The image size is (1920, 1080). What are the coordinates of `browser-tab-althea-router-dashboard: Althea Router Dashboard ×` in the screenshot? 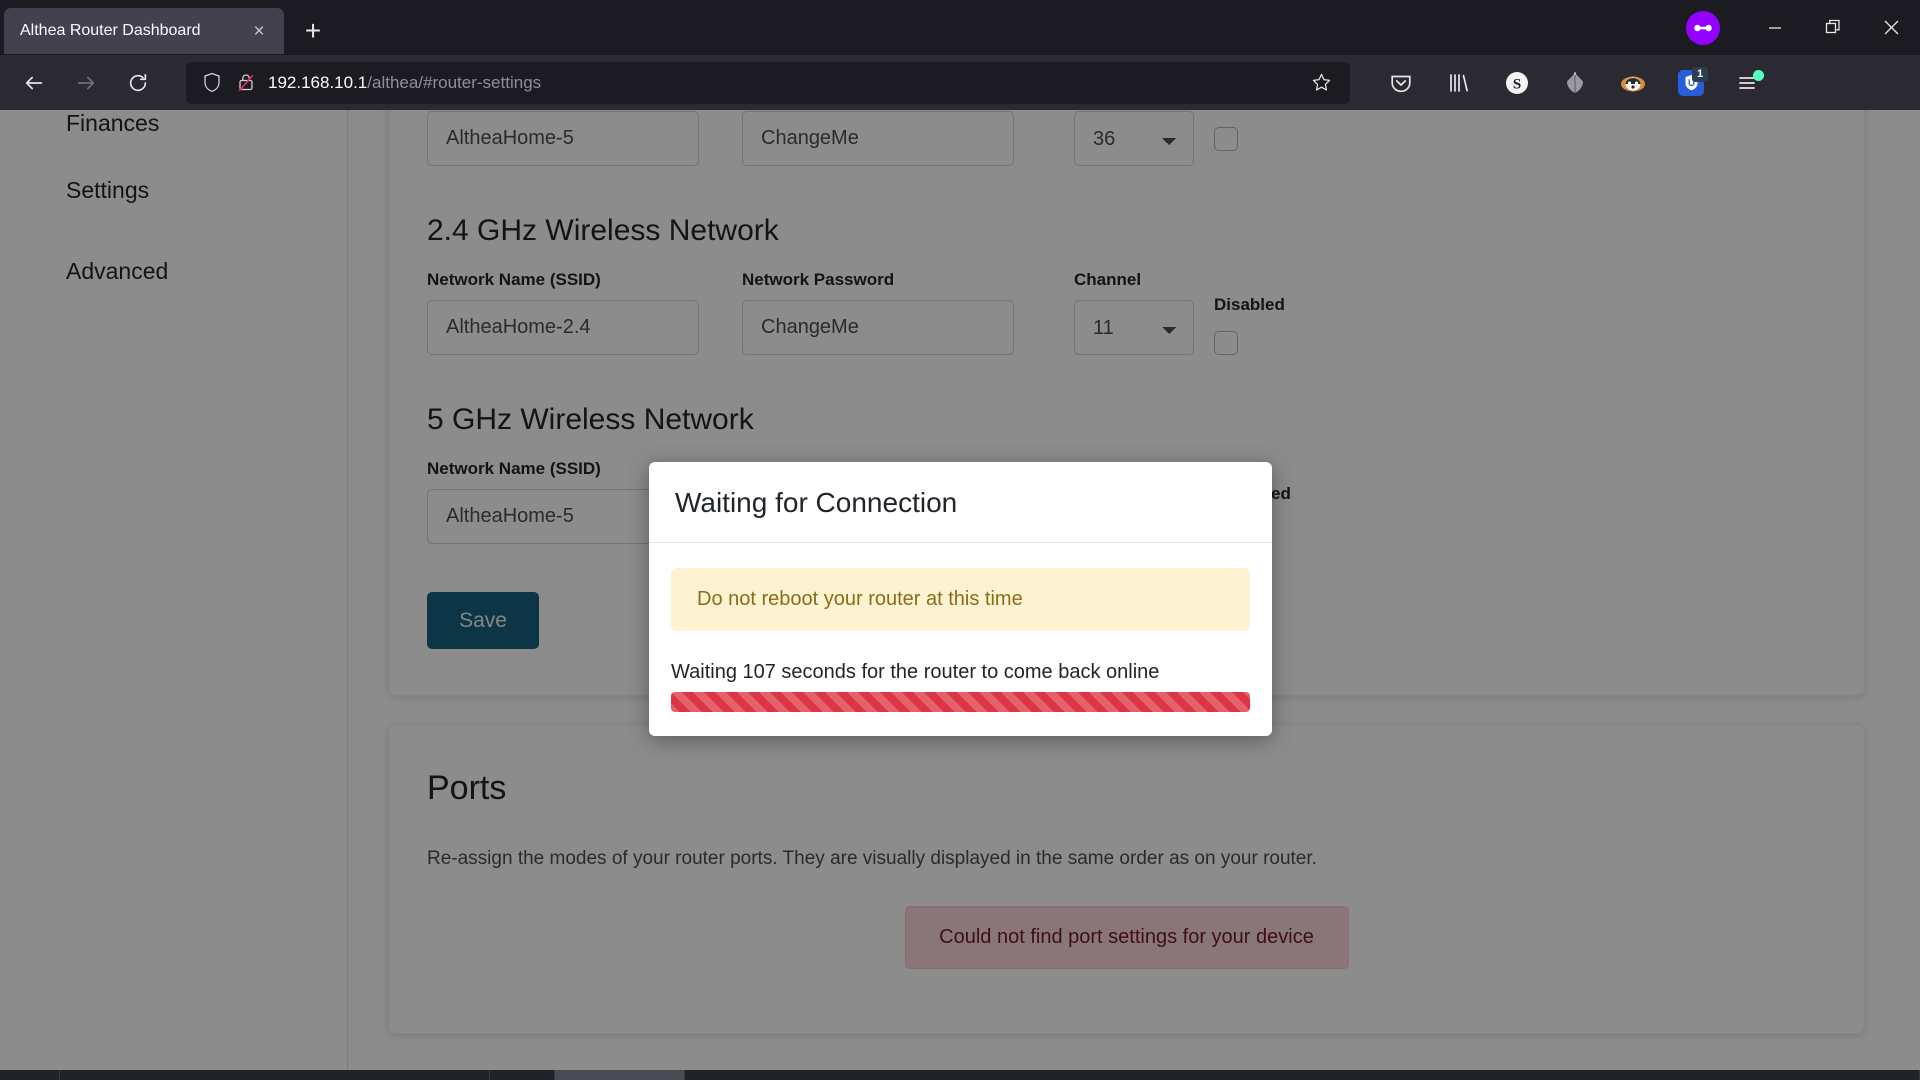 It's located at (144, 31).